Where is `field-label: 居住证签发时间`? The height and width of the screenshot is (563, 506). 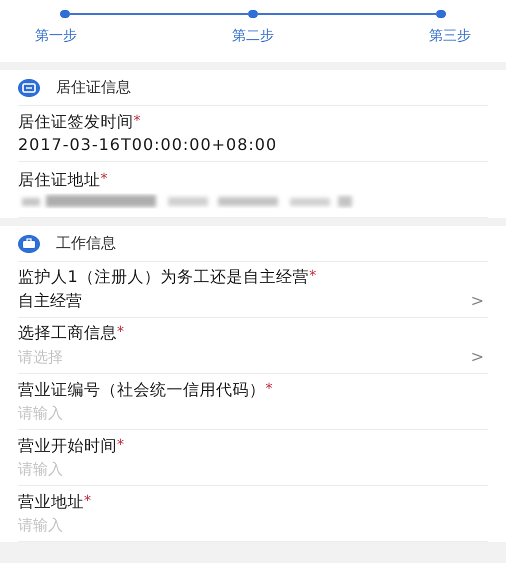 field-label: 居住证签发时间 is located at coordinates (76, 122).